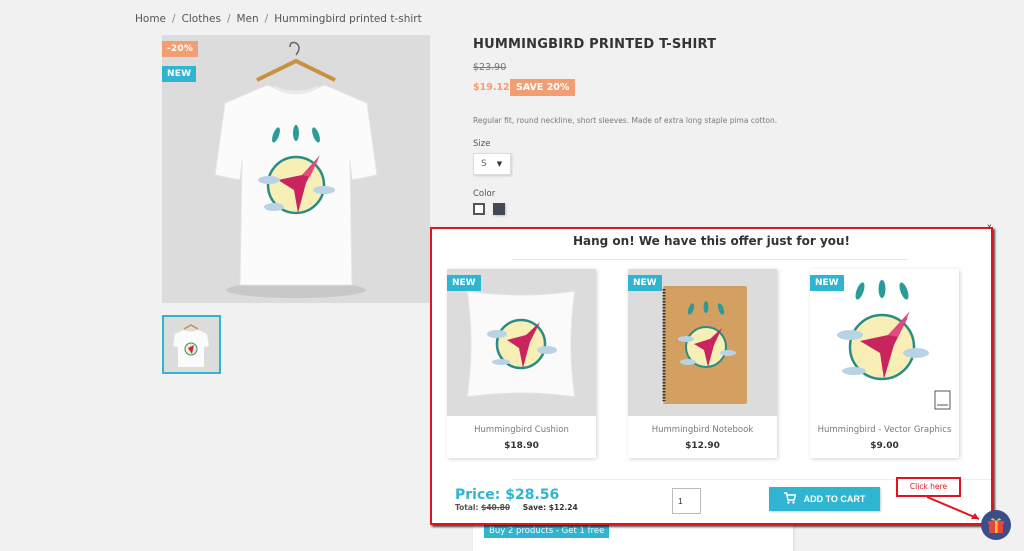  What do you see at coordinates (247, 19) in the screenshot?
I see `breadcrumb-men: Men` at bounding box center [247, 19].